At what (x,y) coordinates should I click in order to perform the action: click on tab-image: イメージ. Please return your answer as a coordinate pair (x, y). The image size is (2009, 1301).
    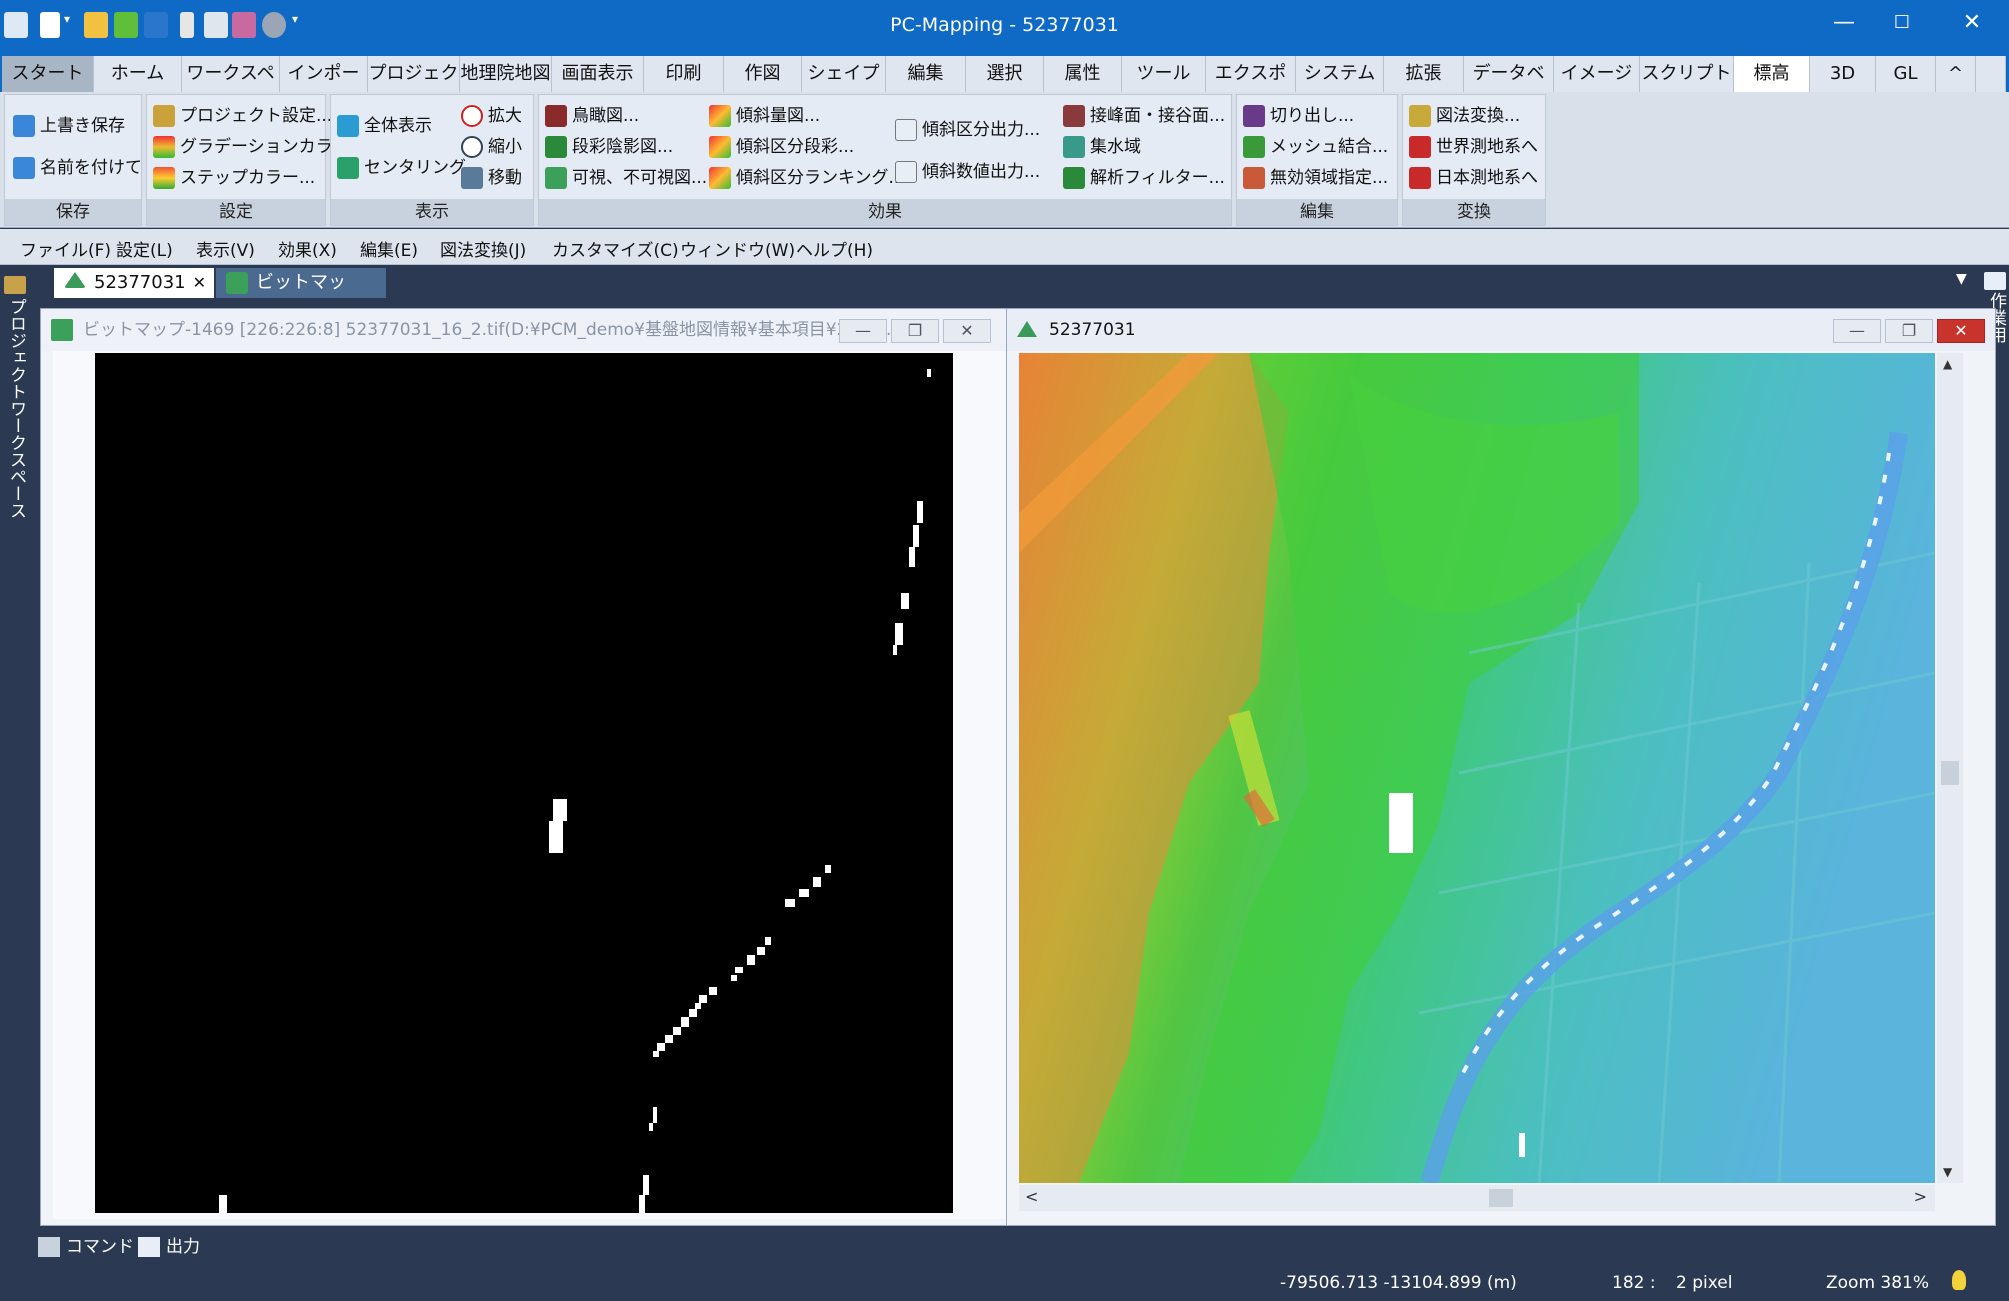
    Looking at the image, I should click on (1597, 74).